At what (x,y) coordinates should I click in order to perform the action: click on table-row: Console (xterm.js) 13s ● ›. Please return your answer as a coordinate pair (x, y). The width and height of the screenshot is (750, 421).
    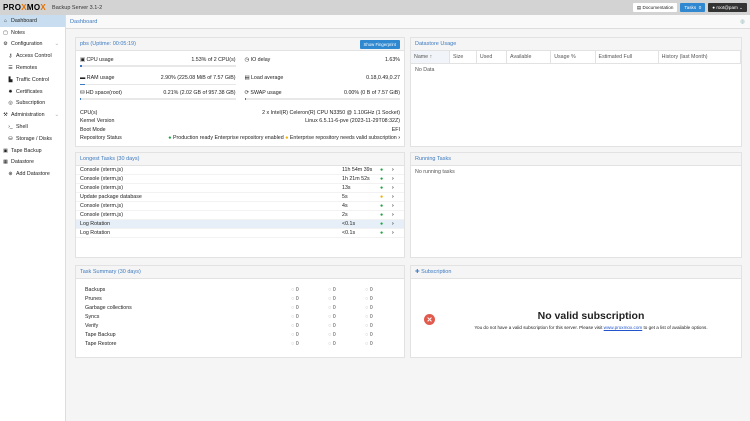
    Looking at the image, I should click on (240, 188).